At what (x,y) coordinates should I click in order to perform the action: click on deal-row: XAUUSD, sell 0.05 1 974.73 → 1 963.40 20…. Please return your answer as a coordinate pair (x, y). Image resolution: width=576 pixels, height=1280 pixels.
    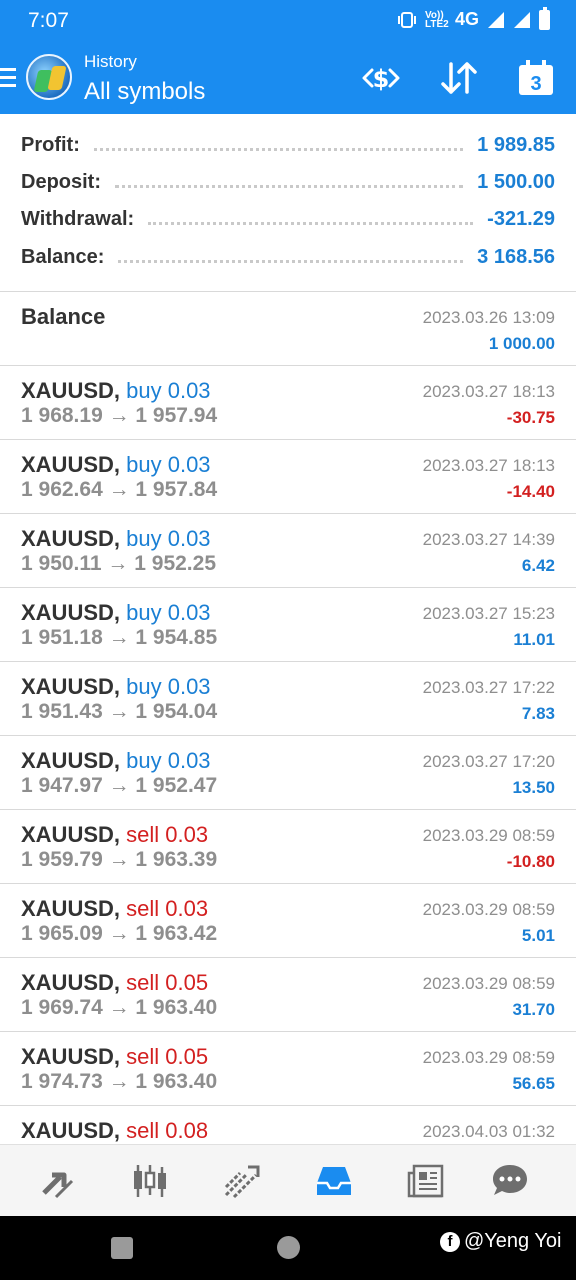
    Looking at the image, I should click on (288, 1069).